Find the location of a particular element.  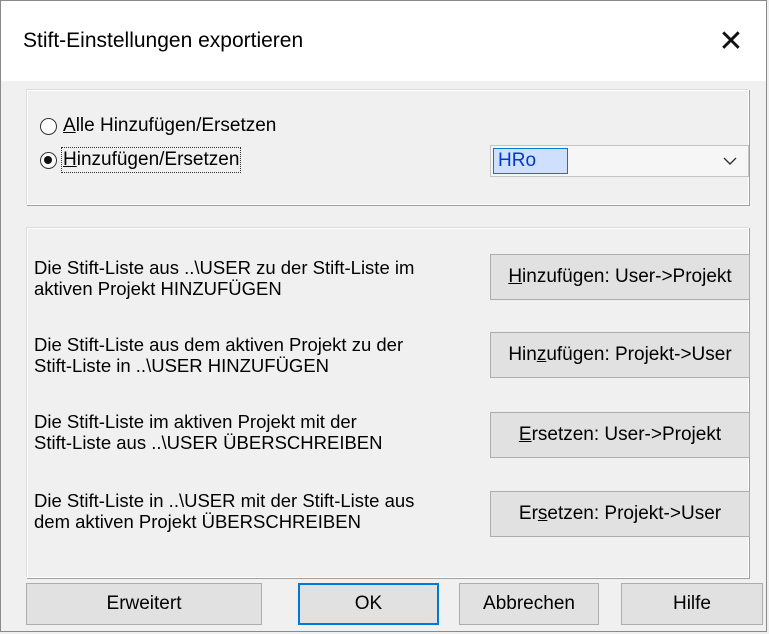

radio-add-replace-label: Hinzufügen/Ersetzen is located at coordinates (151, 160).